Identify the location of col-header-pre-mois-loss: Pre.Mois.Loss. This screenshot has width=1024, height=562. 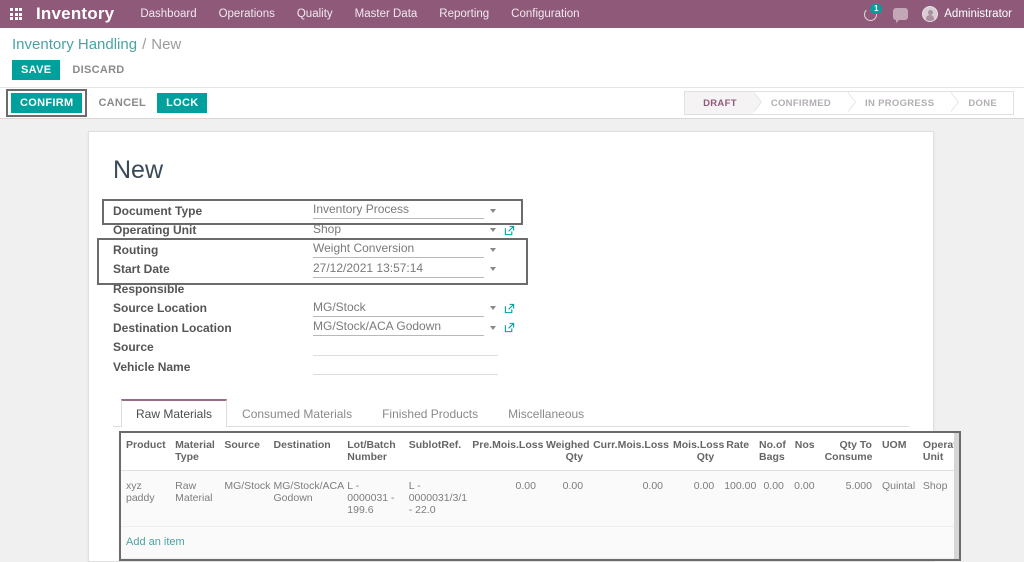
(505, 451).